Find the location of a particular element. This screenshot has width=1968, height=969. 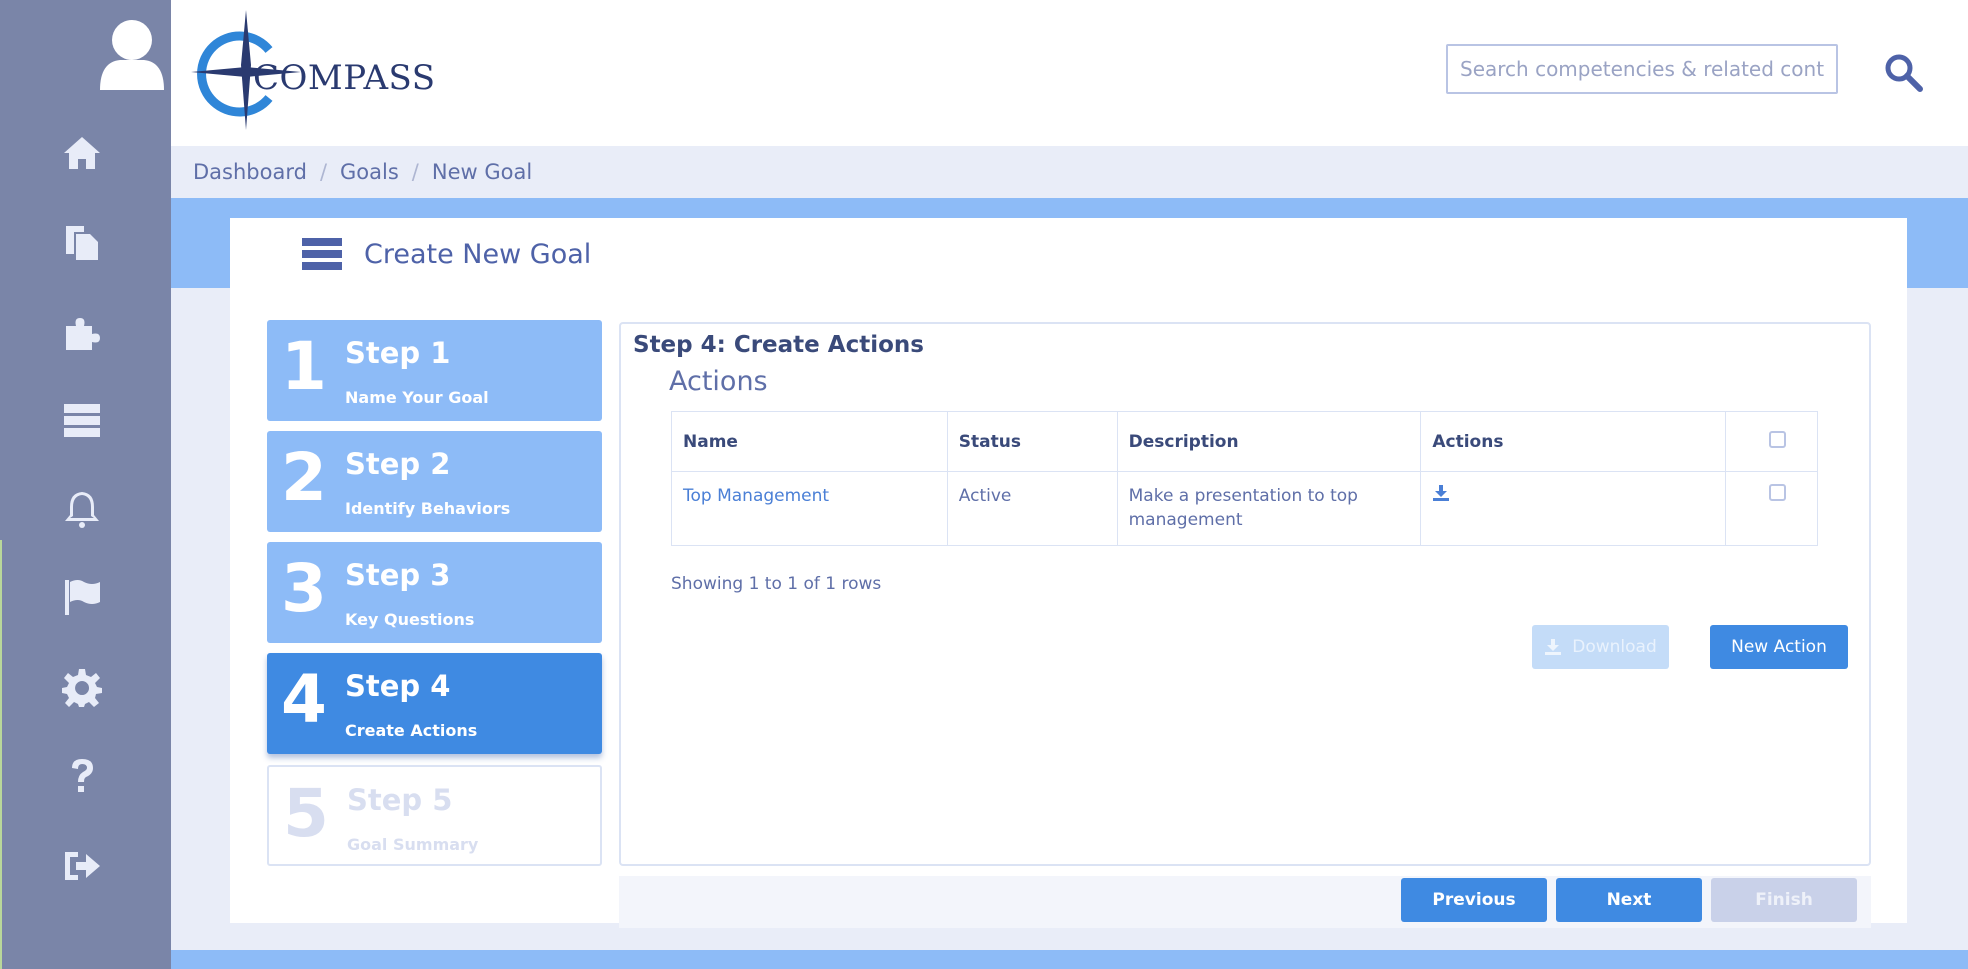

cell-status: Active is located at coordinates (1032, 508).